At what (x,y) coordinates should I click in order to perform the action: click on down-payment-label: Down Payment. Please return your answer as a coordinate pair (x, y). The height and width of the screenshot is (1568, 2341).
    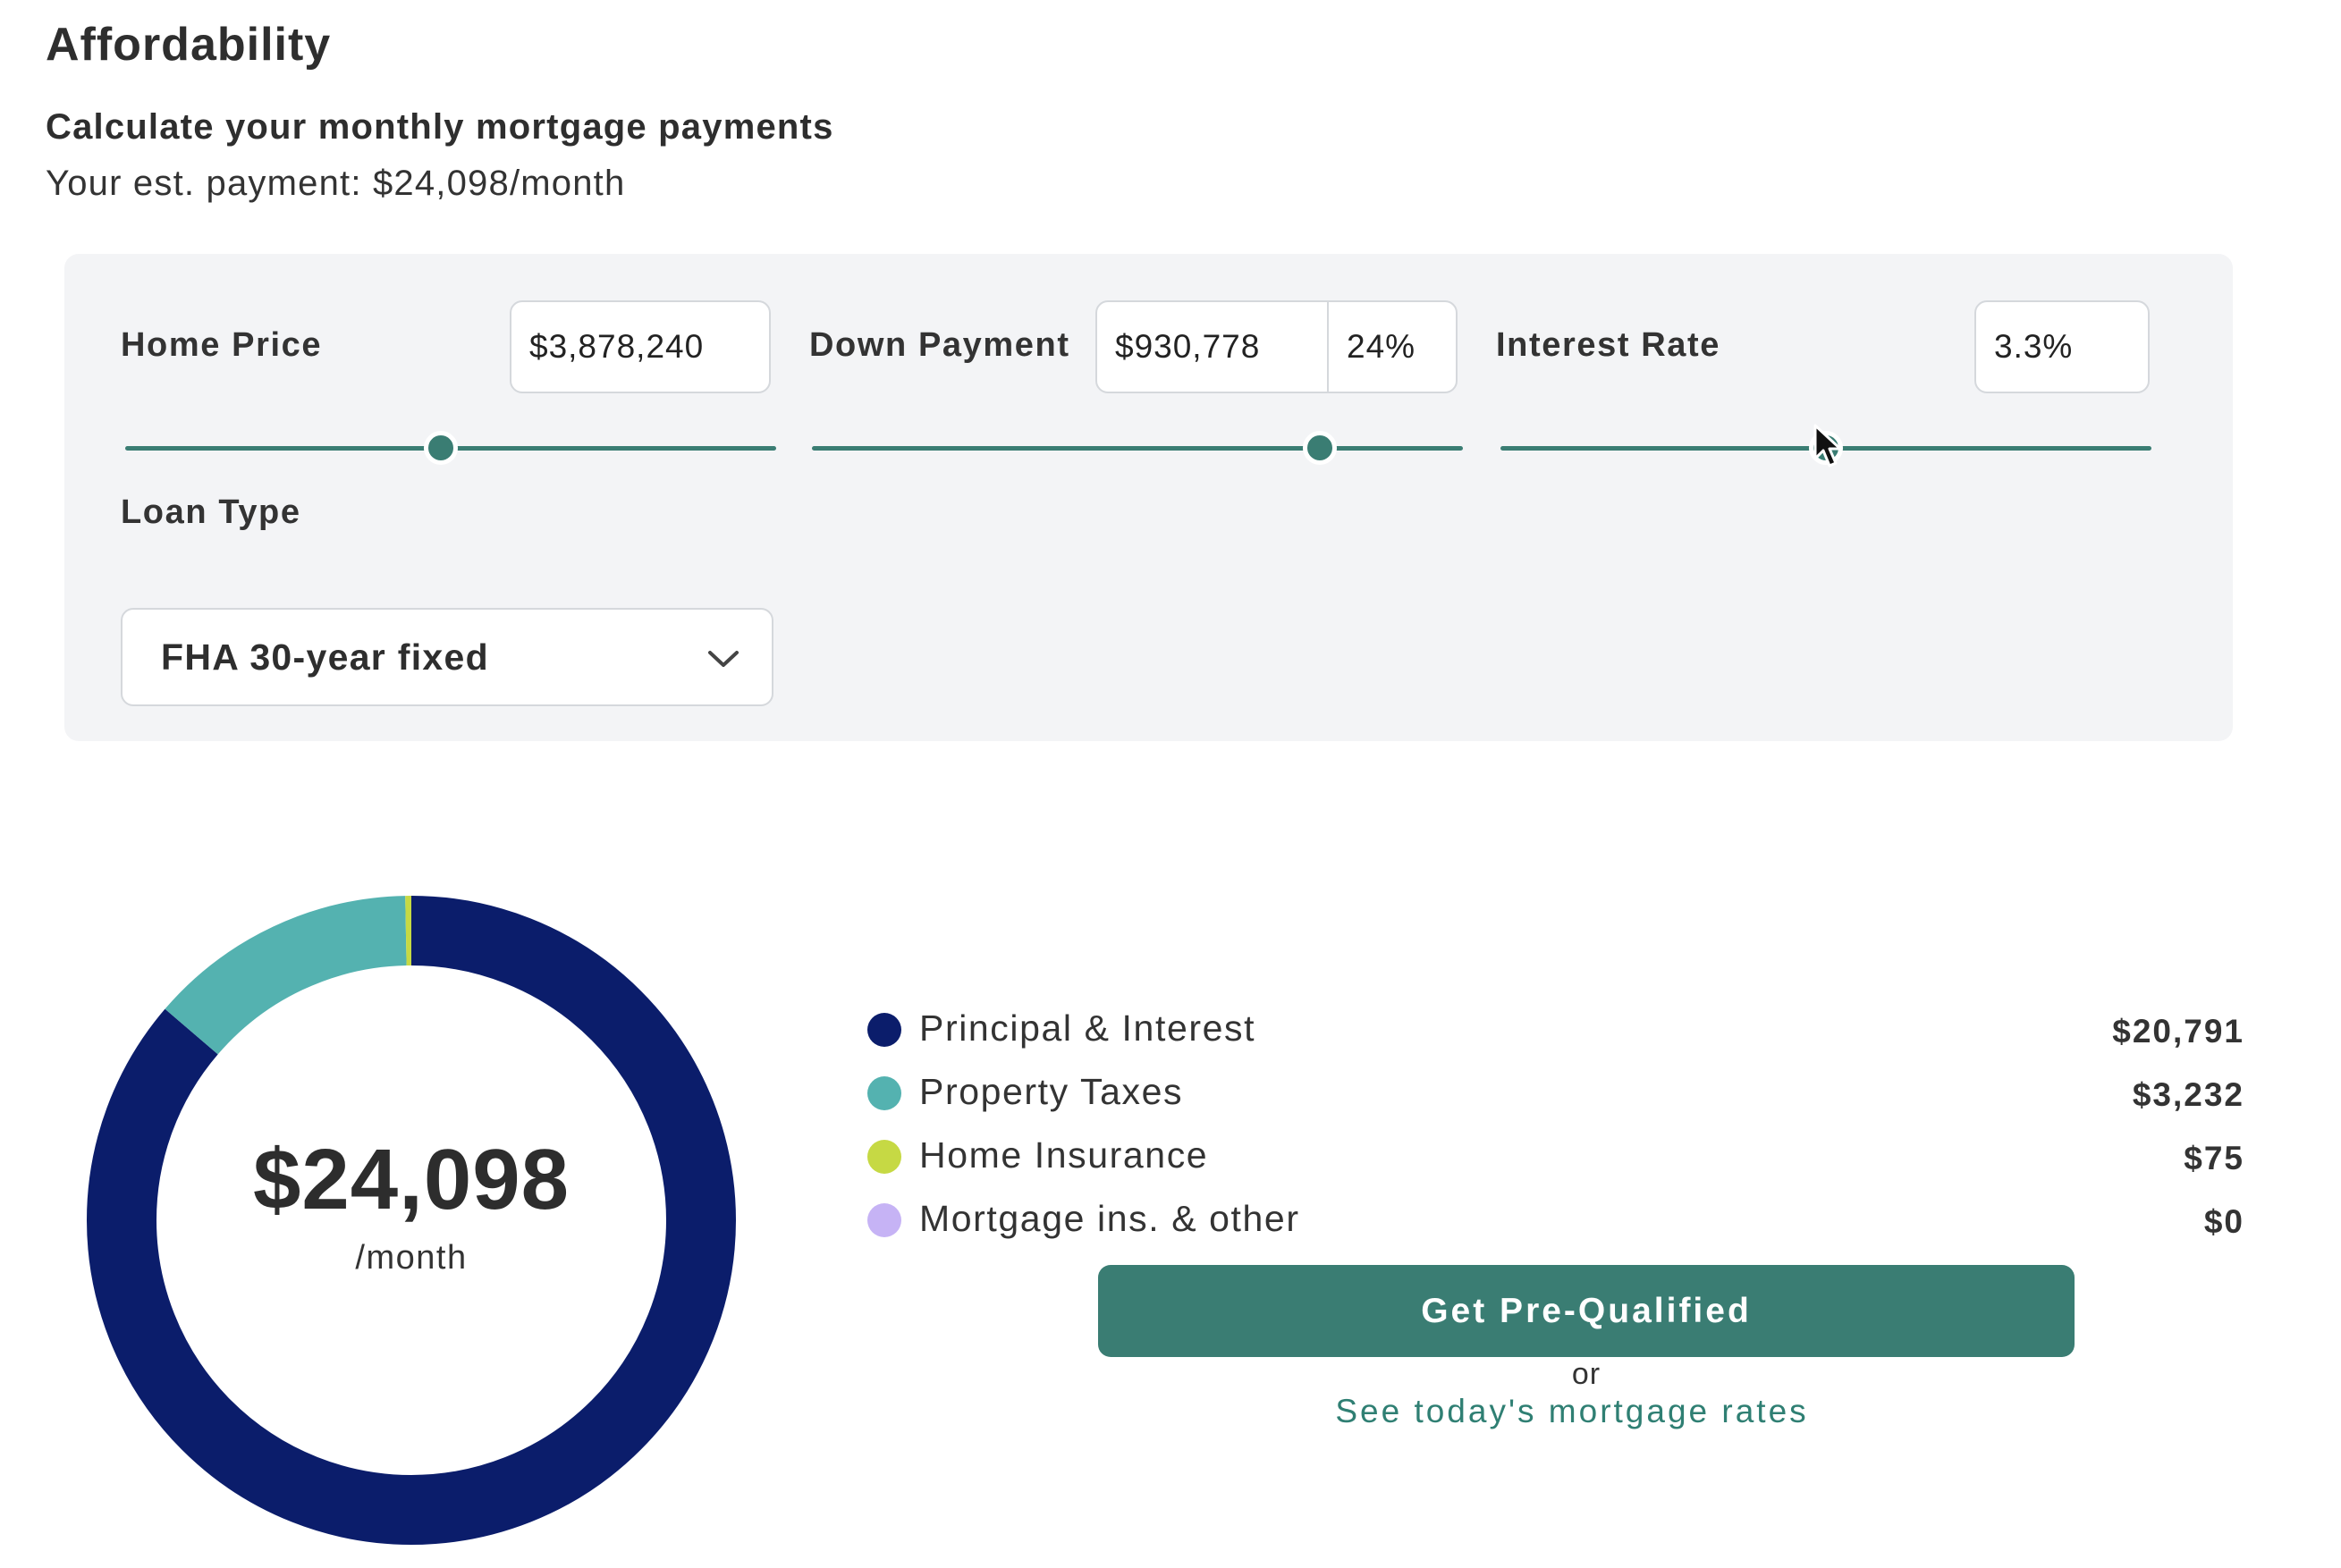
    Looking at the image, I should click on (939, 345).